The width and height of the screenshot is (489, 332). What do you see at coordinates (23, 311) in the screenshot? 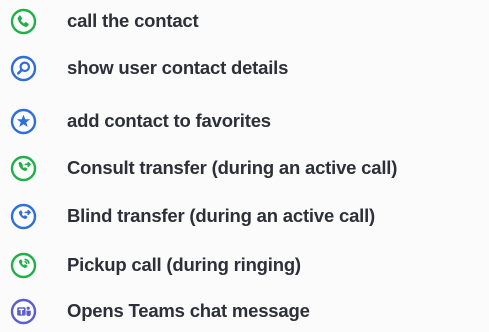
I see `teams-chat-icon` at bounding box center [23, 311].